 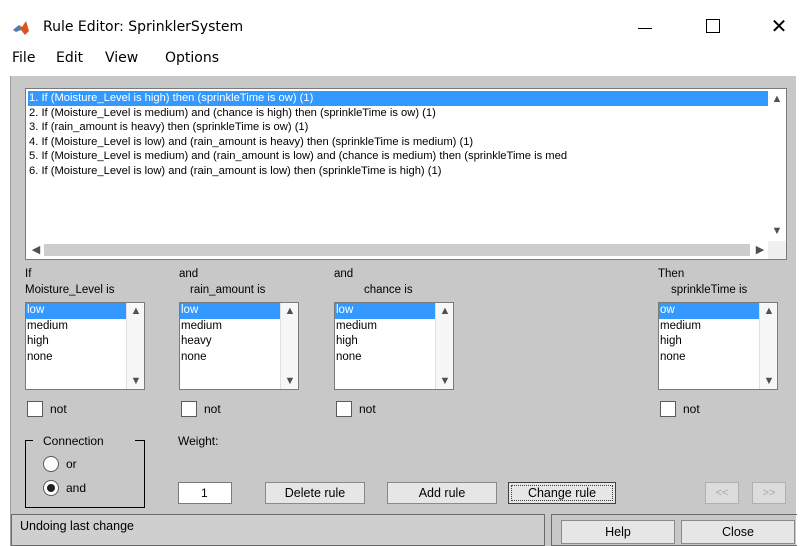 What do you see at coordinates (192, 58) in the screenshot?
I see `menu-options: Options` at bounding box center [192, 58].